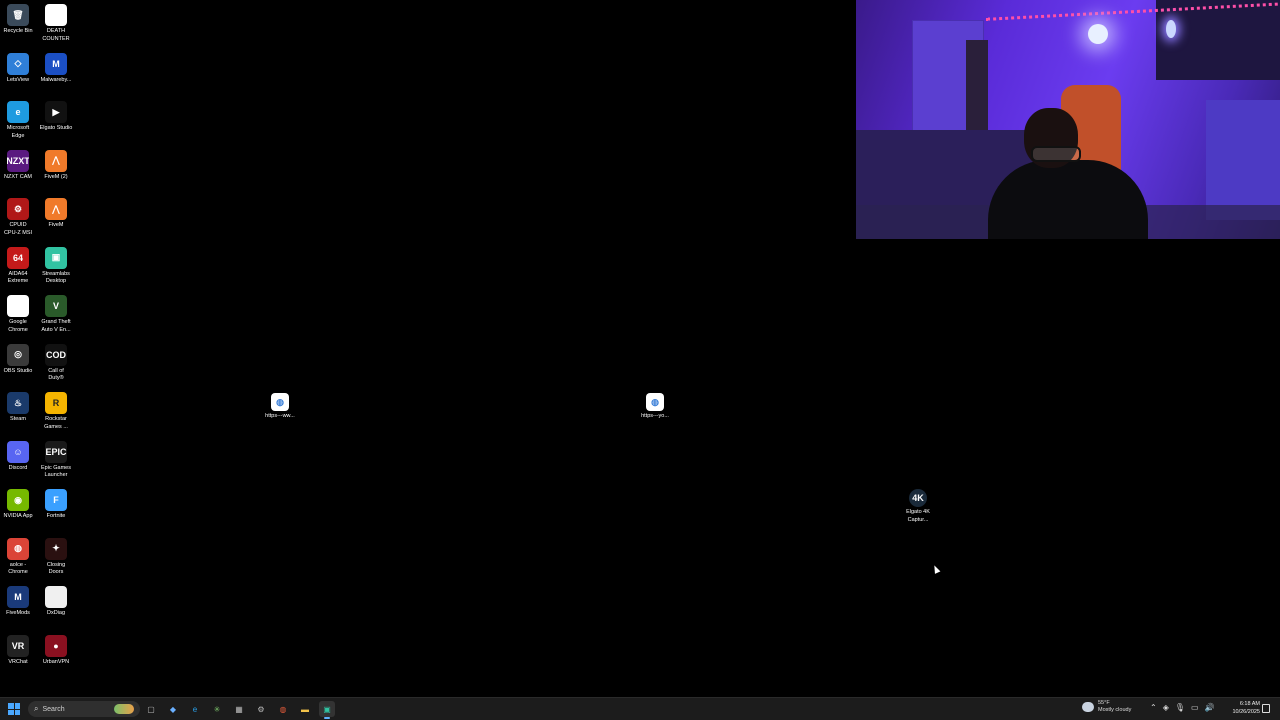 This screenshot has width=1280, height=720. What do you see at coordinates (918, 498) in the screenshot?
I see `shortcut-icon: 4K` at bounding box center [918, 498].